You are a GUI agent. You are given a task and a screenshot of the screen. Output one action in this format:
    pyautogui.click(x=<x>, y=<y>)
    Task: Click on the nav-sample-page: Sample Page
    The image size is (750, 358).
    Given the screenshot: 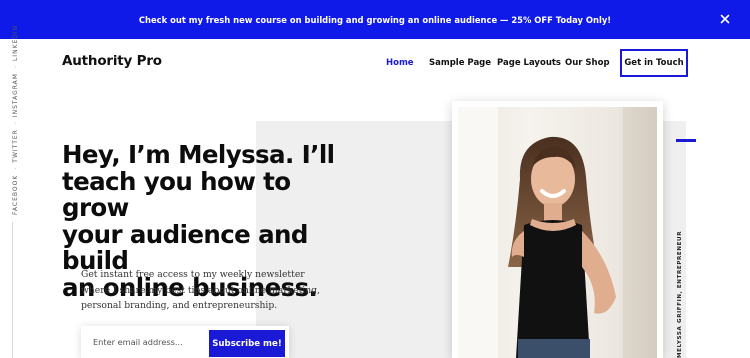 What is the action you would take?
    pyautogui.click(x=460, y=63)
    